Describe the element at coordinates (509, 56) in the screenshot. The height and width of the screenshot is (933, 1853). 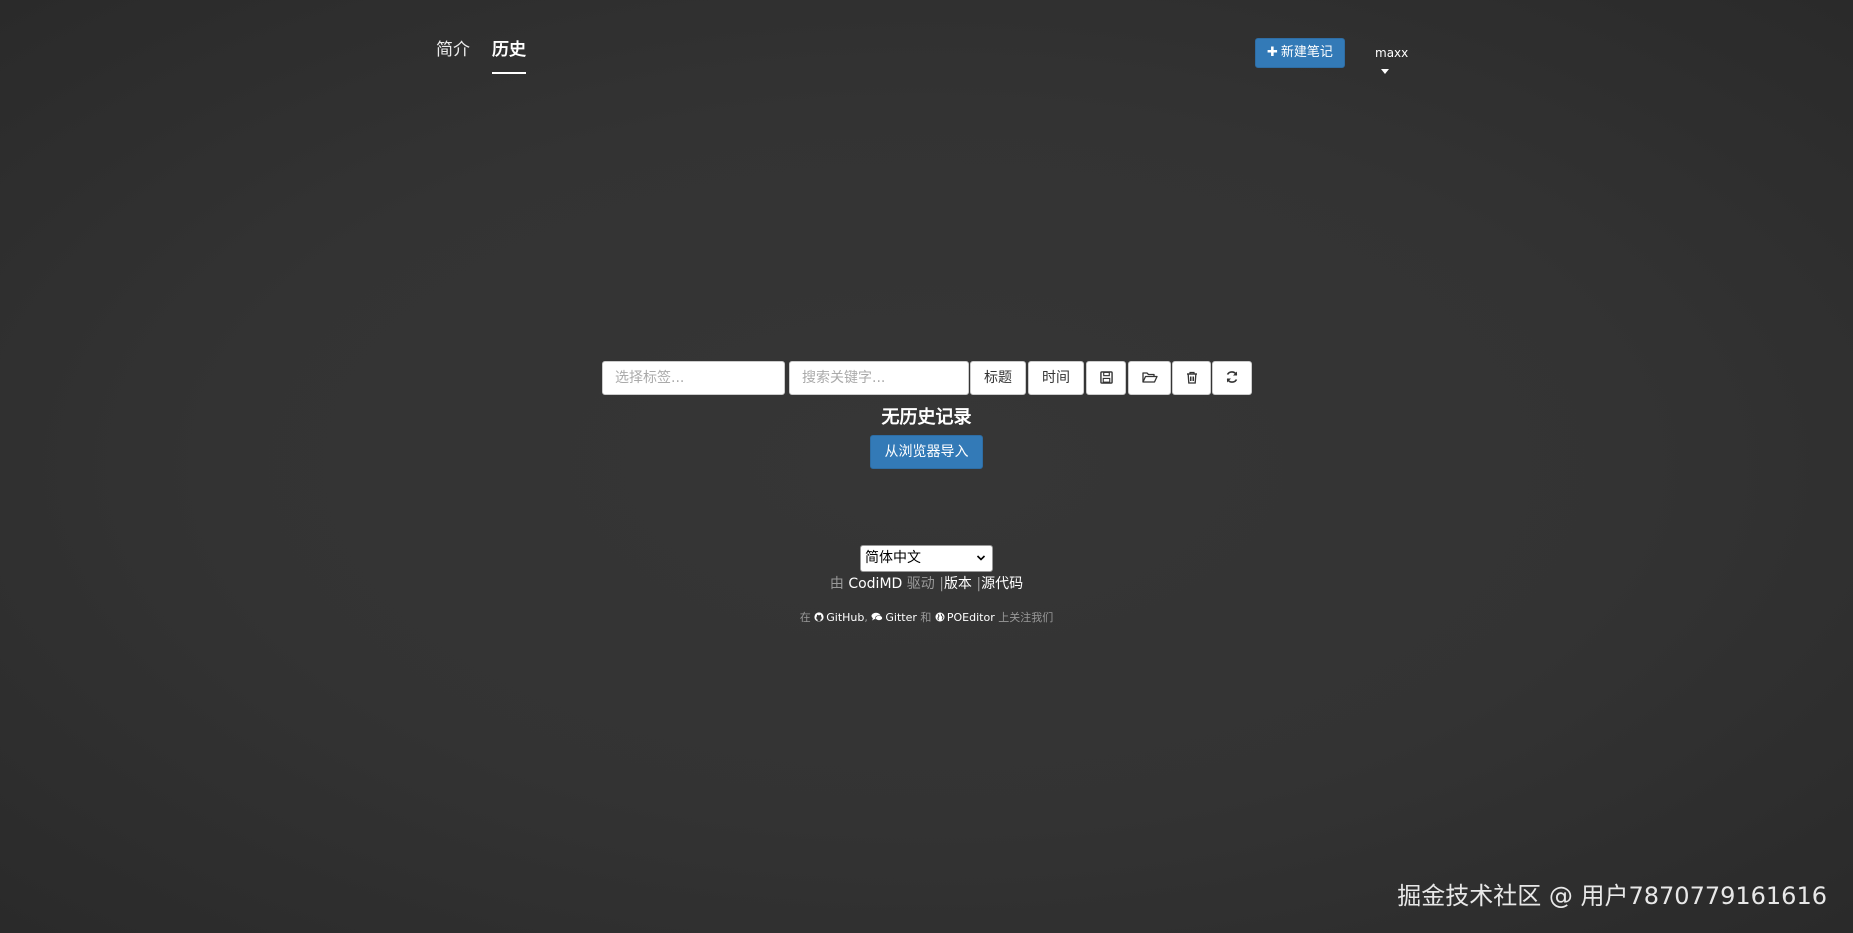
I see `tab-history: 历史` at that location.